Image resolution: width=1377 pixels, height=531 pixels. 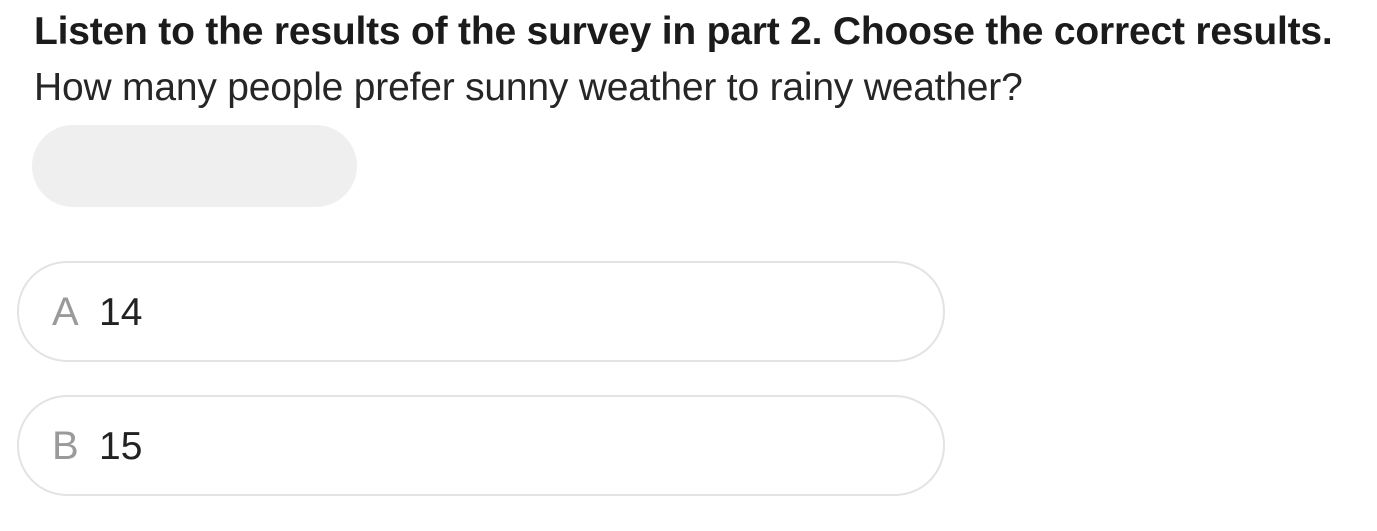 I want to click on option-b: B 15, so click(x=481, y=445).